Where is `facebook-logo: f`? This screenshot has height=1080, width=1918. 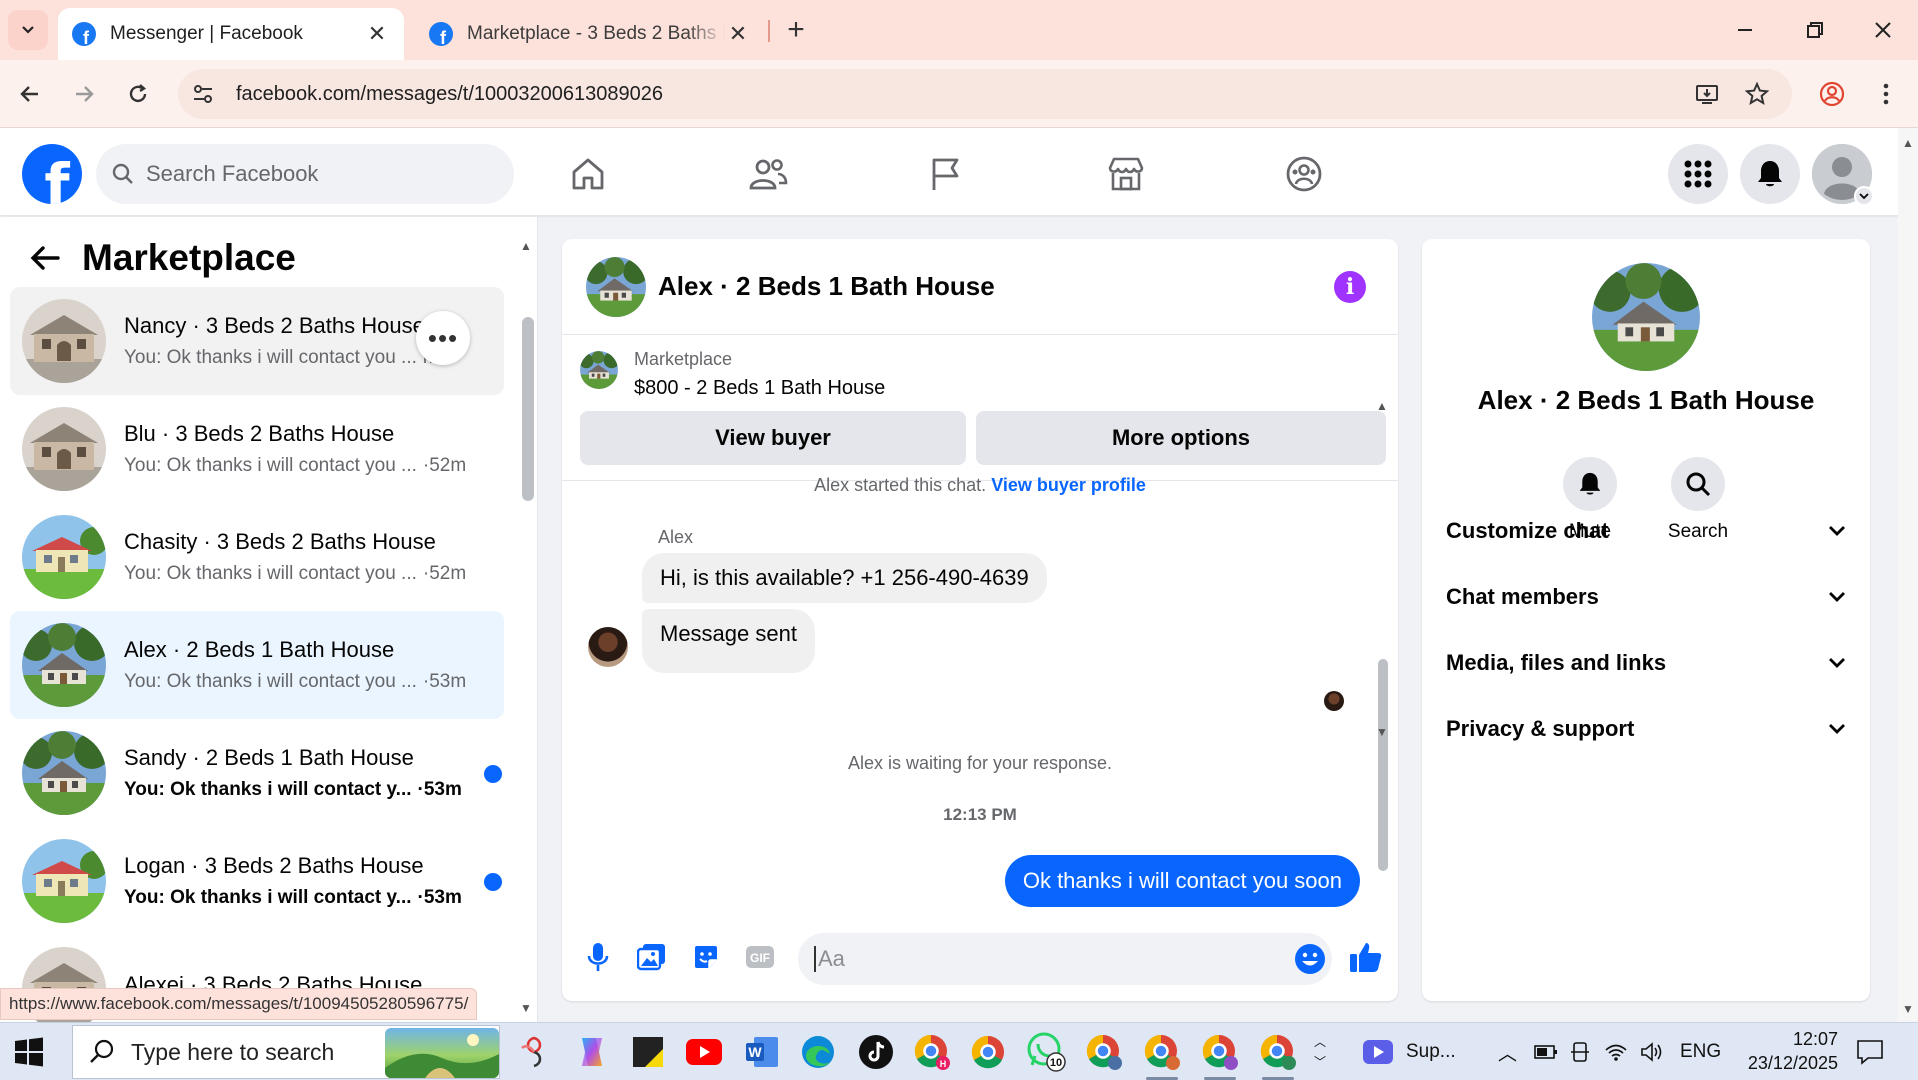
facebook-logo: f is located at coordinates (52, 174).